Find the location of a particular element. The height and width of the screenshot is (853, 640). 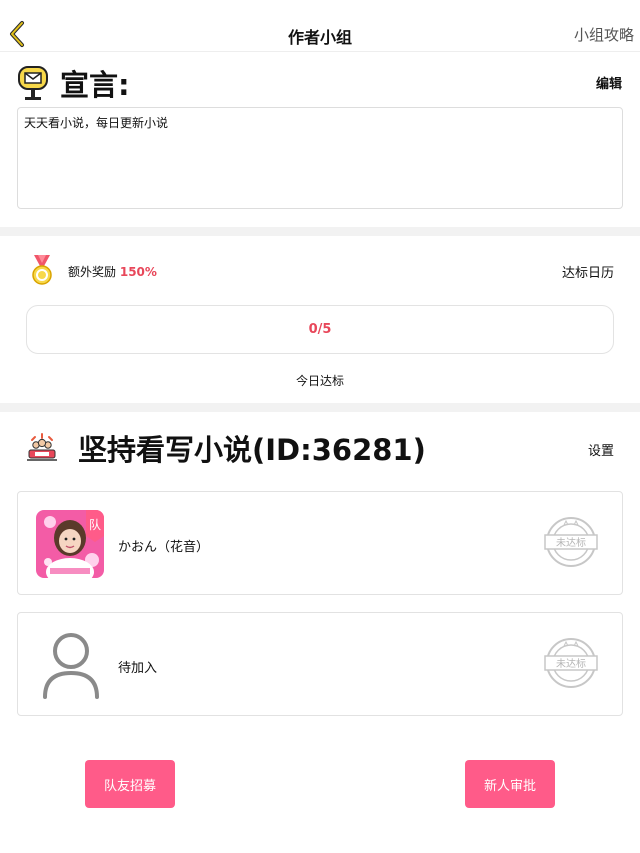

manifesto-text: 天天看小说，每日更新小说 is located at coordinates (320, 158).